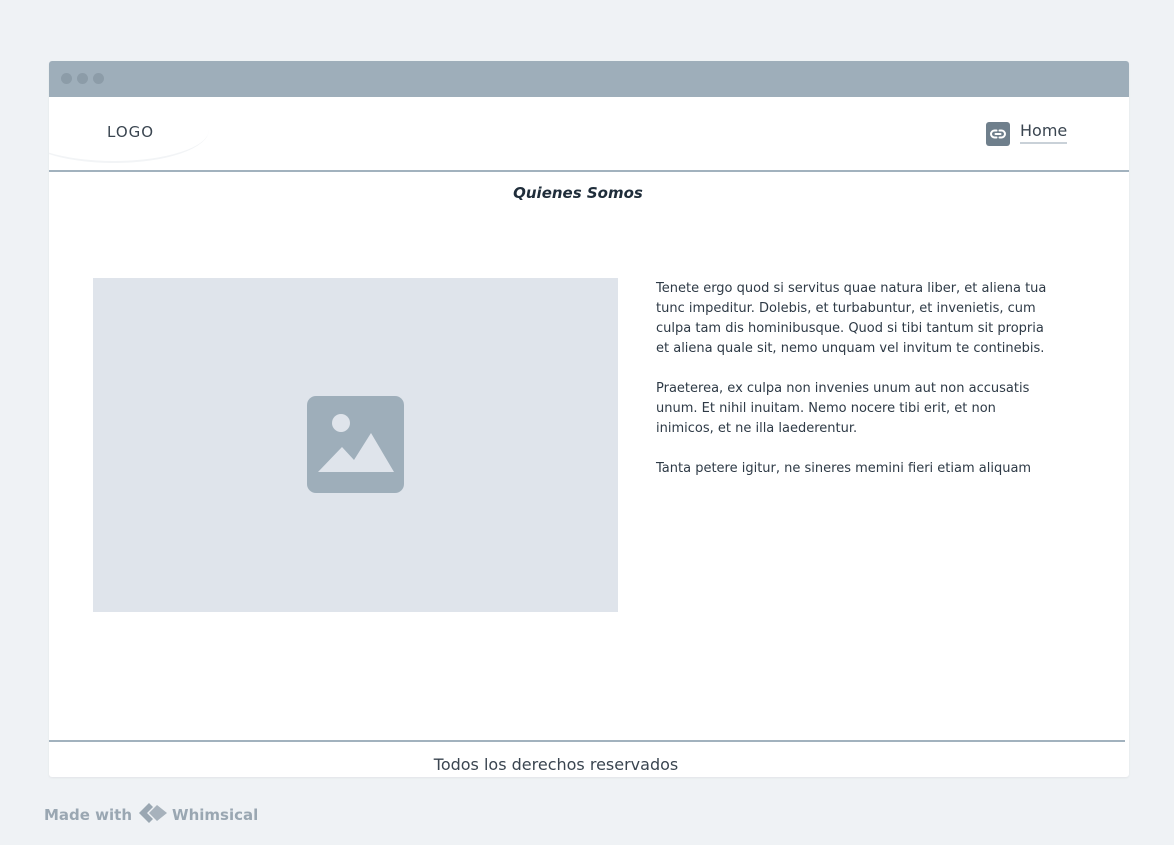 This screenshot has height=845, width=1174. I want to click on whimsical-logo-icon, so click(153, 815).